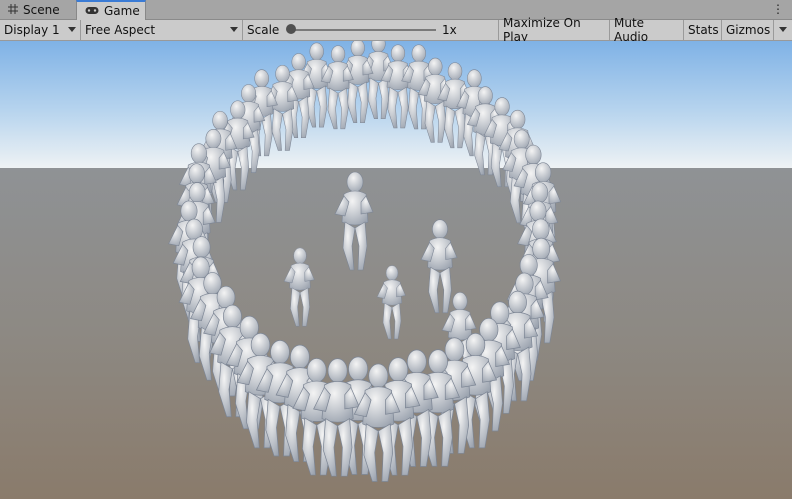  Describe the element at coordinates (32, 30) in the screenshot. I see `display-label: Display 1` at that location.